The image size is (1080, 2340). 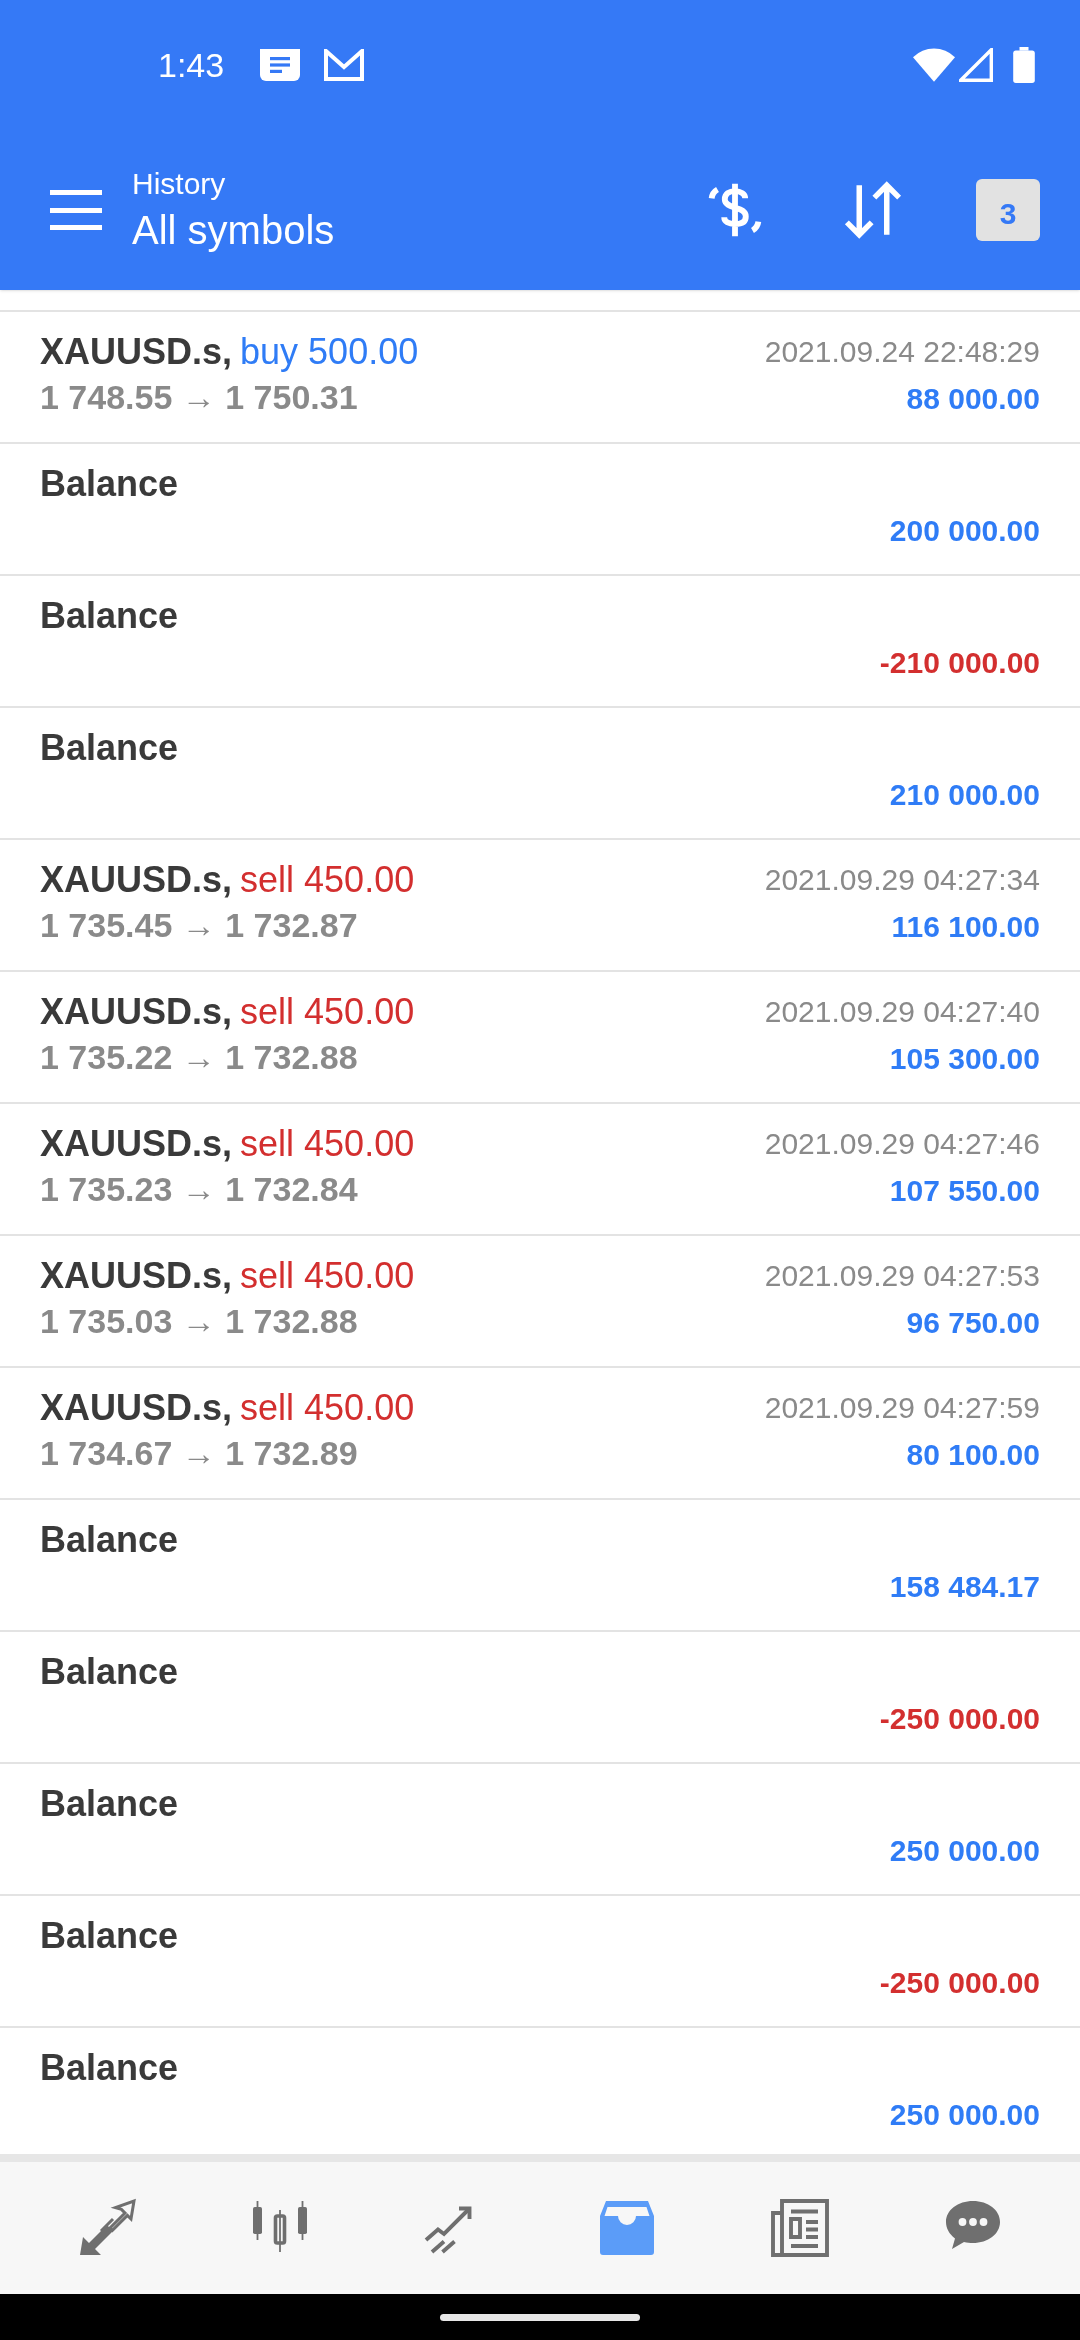 I want to click on deal-time: 2021.09.29 04:27:40, so click(x=902, y=1012).